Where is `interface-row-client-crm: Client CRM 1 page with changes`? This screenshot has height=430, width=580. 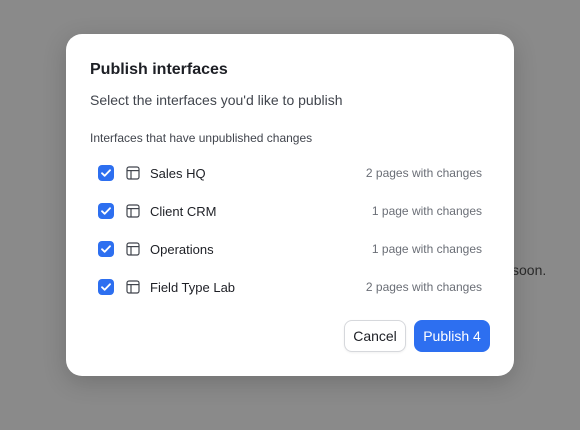 interface-row-client-crm: Client CRM 1 page with changes is located at coordinates (290, 211).